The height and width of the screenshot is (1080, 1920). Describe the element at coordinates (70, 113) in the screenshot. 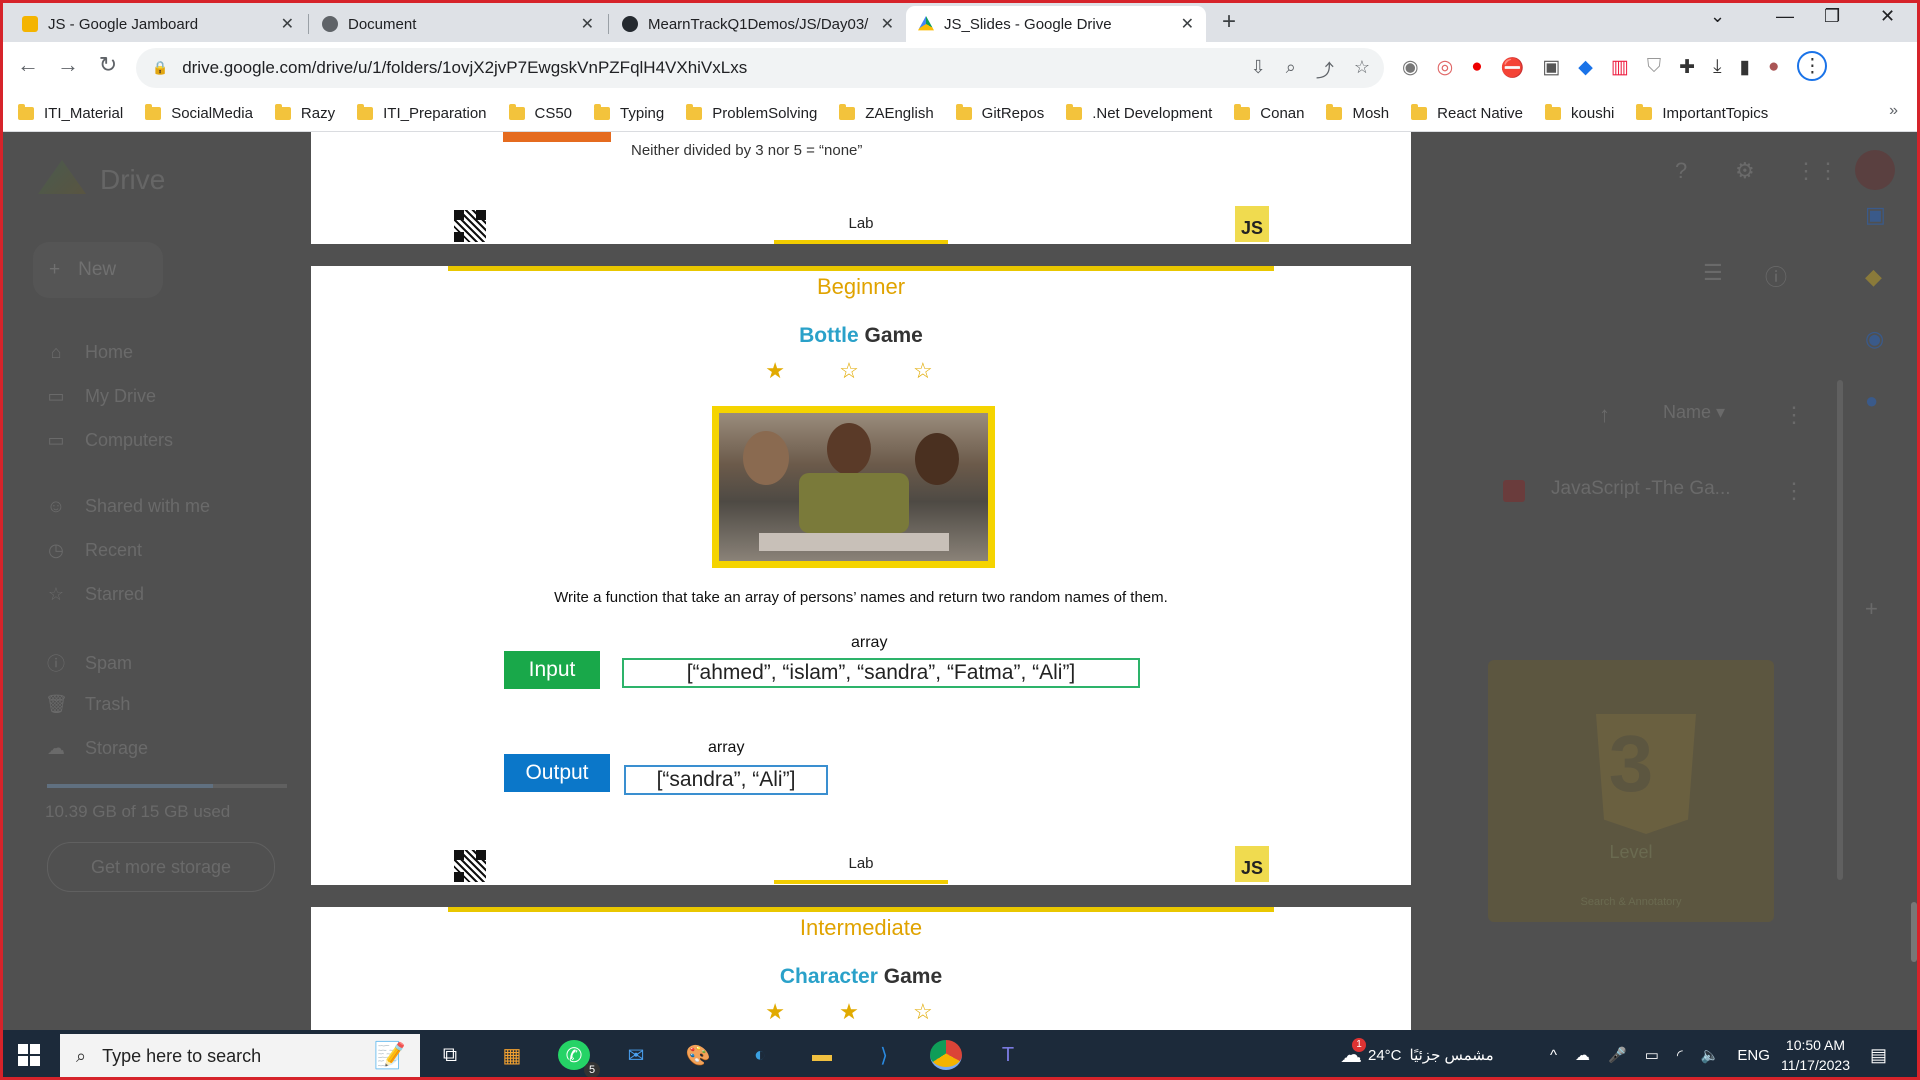

I see `bookmark-folder: ITI_Material` at that location.